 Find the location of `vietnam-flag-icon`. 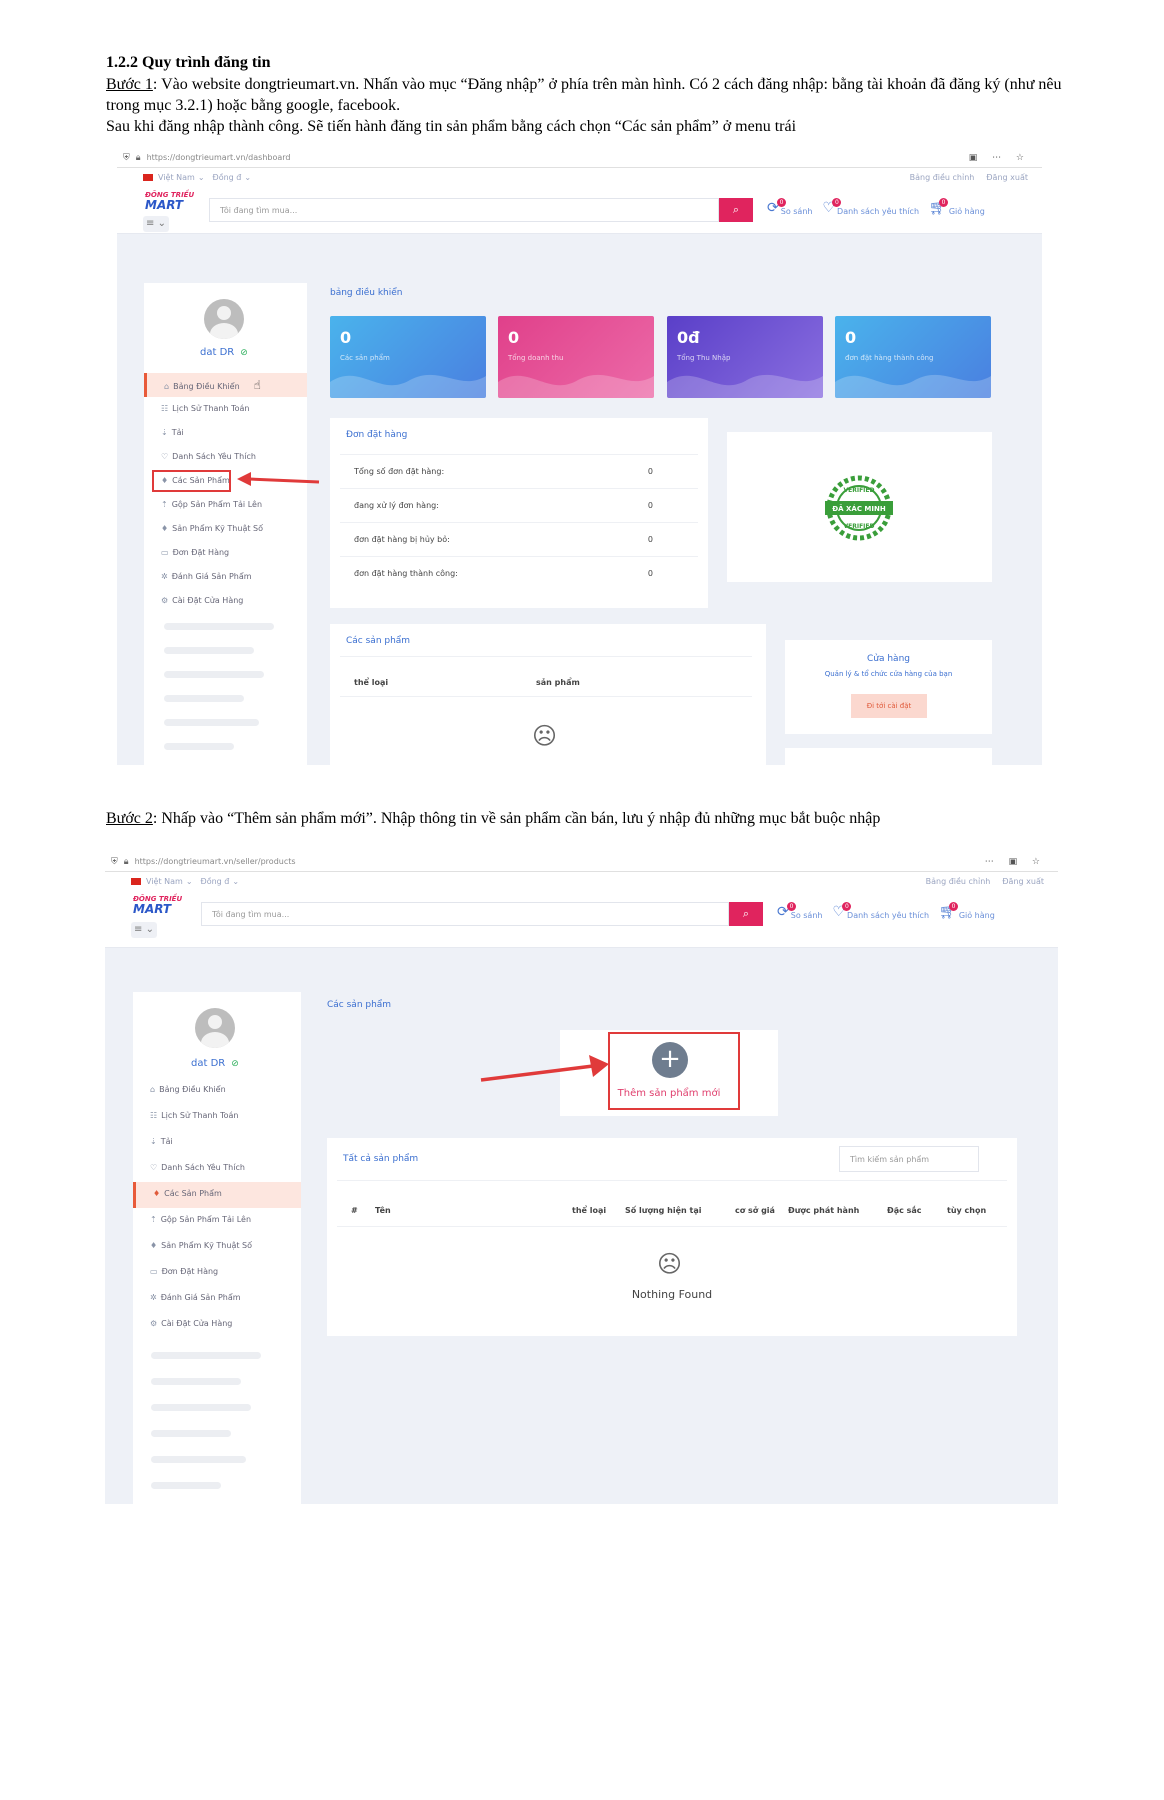

vietnam-flag-icon is located at coordinates (136, 881).